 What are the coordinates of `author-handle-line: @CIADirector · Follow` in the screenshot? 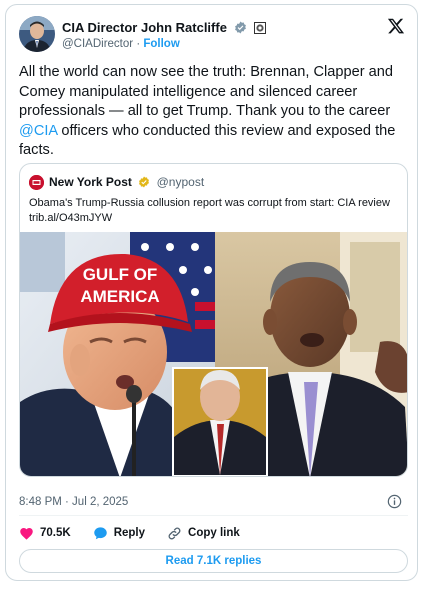 It's located at (121, 44).